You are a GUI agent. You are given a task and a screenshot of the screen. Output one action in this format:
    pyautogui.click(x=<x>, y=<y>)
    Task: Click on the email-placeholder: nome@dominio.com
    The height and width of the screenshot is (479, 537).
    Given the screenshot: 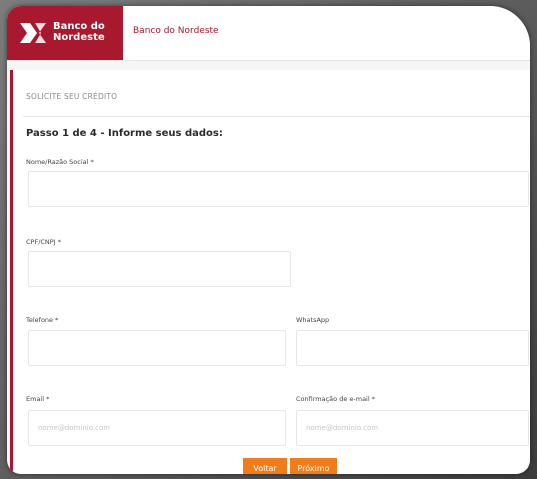 What is the action you would take?
    pyautogui.click(x=74, y=428)
    